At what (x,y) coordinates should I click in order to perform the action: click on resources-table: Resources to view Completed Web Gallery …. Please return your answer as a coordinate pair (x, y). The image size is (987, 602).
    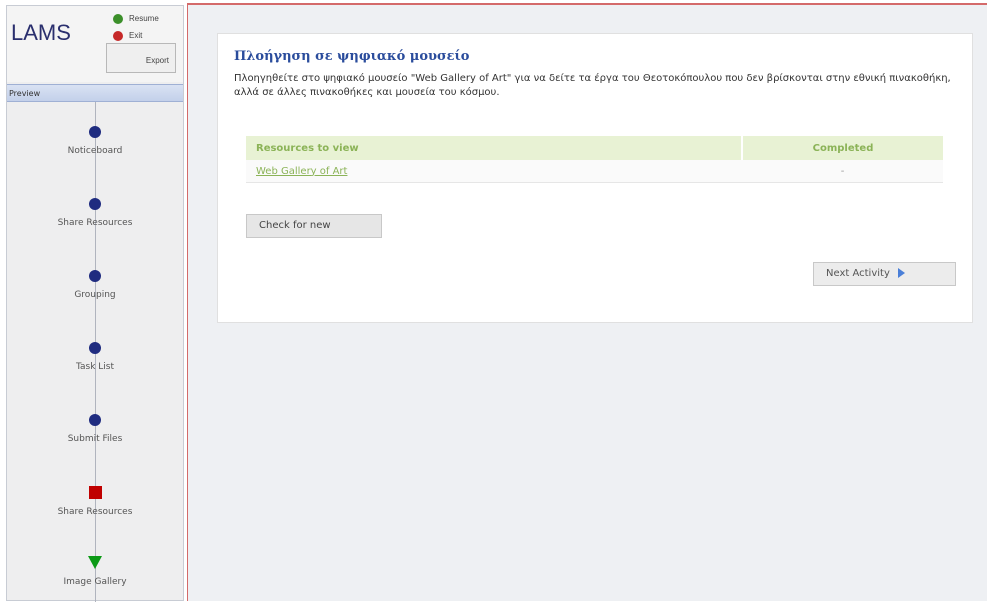
    Looking at the image, I should click on (594, 159).